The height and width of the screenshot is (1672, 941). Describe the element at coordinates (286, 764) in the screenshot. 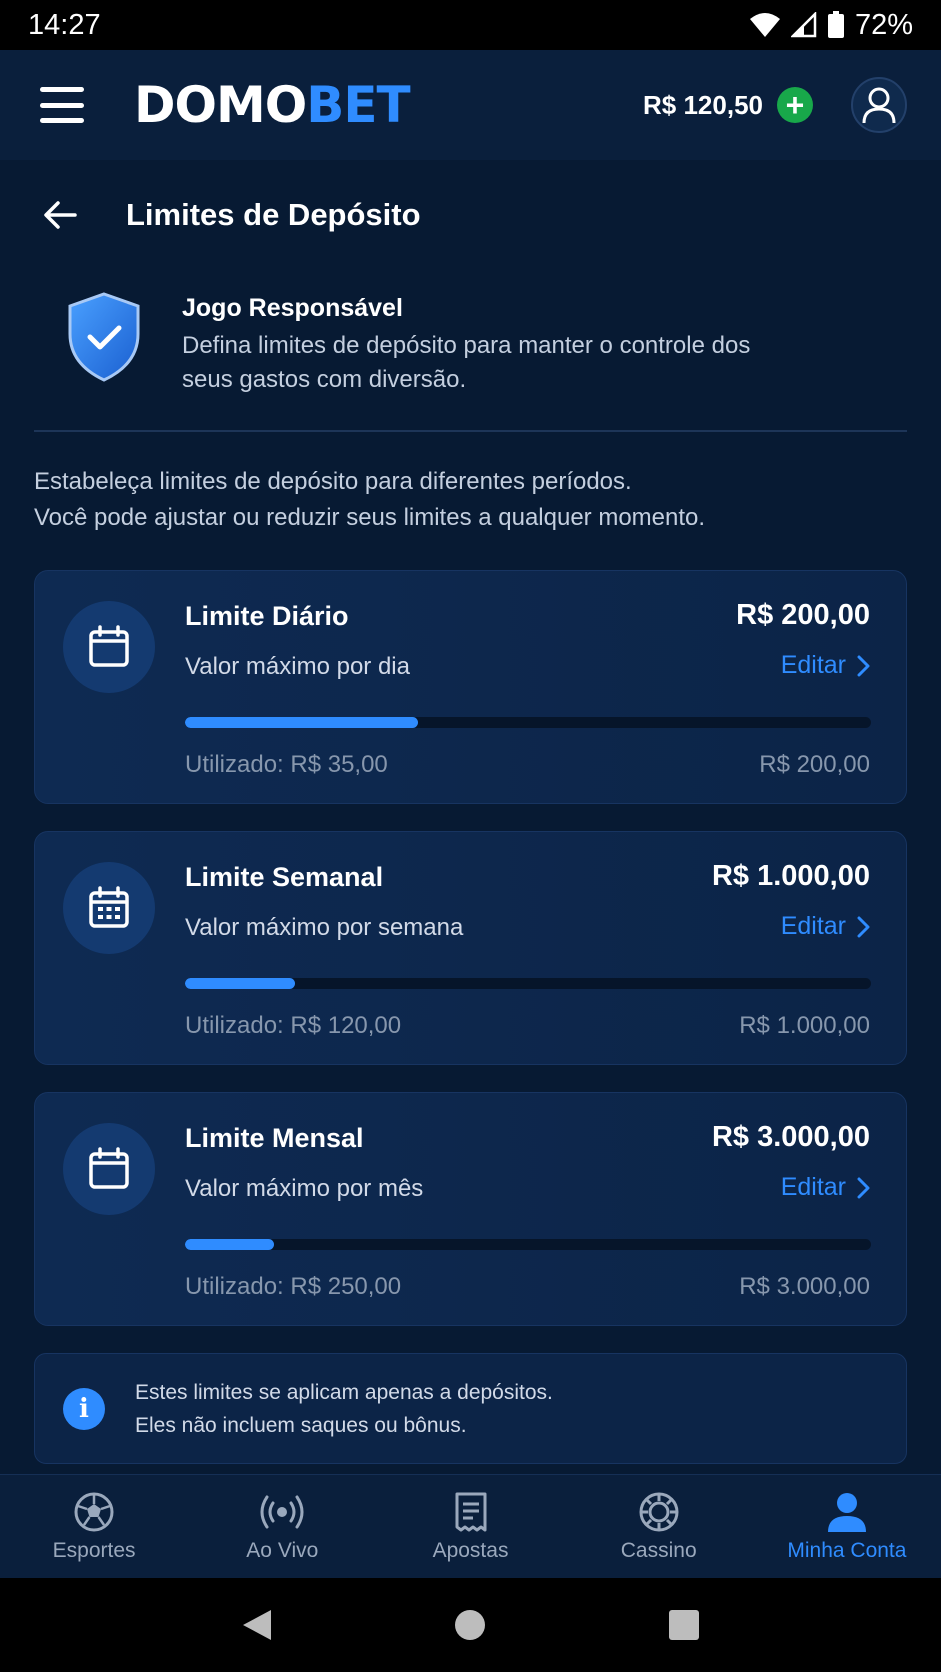

I see `used-amount: Utilizado: R$ 35,00` at that location.